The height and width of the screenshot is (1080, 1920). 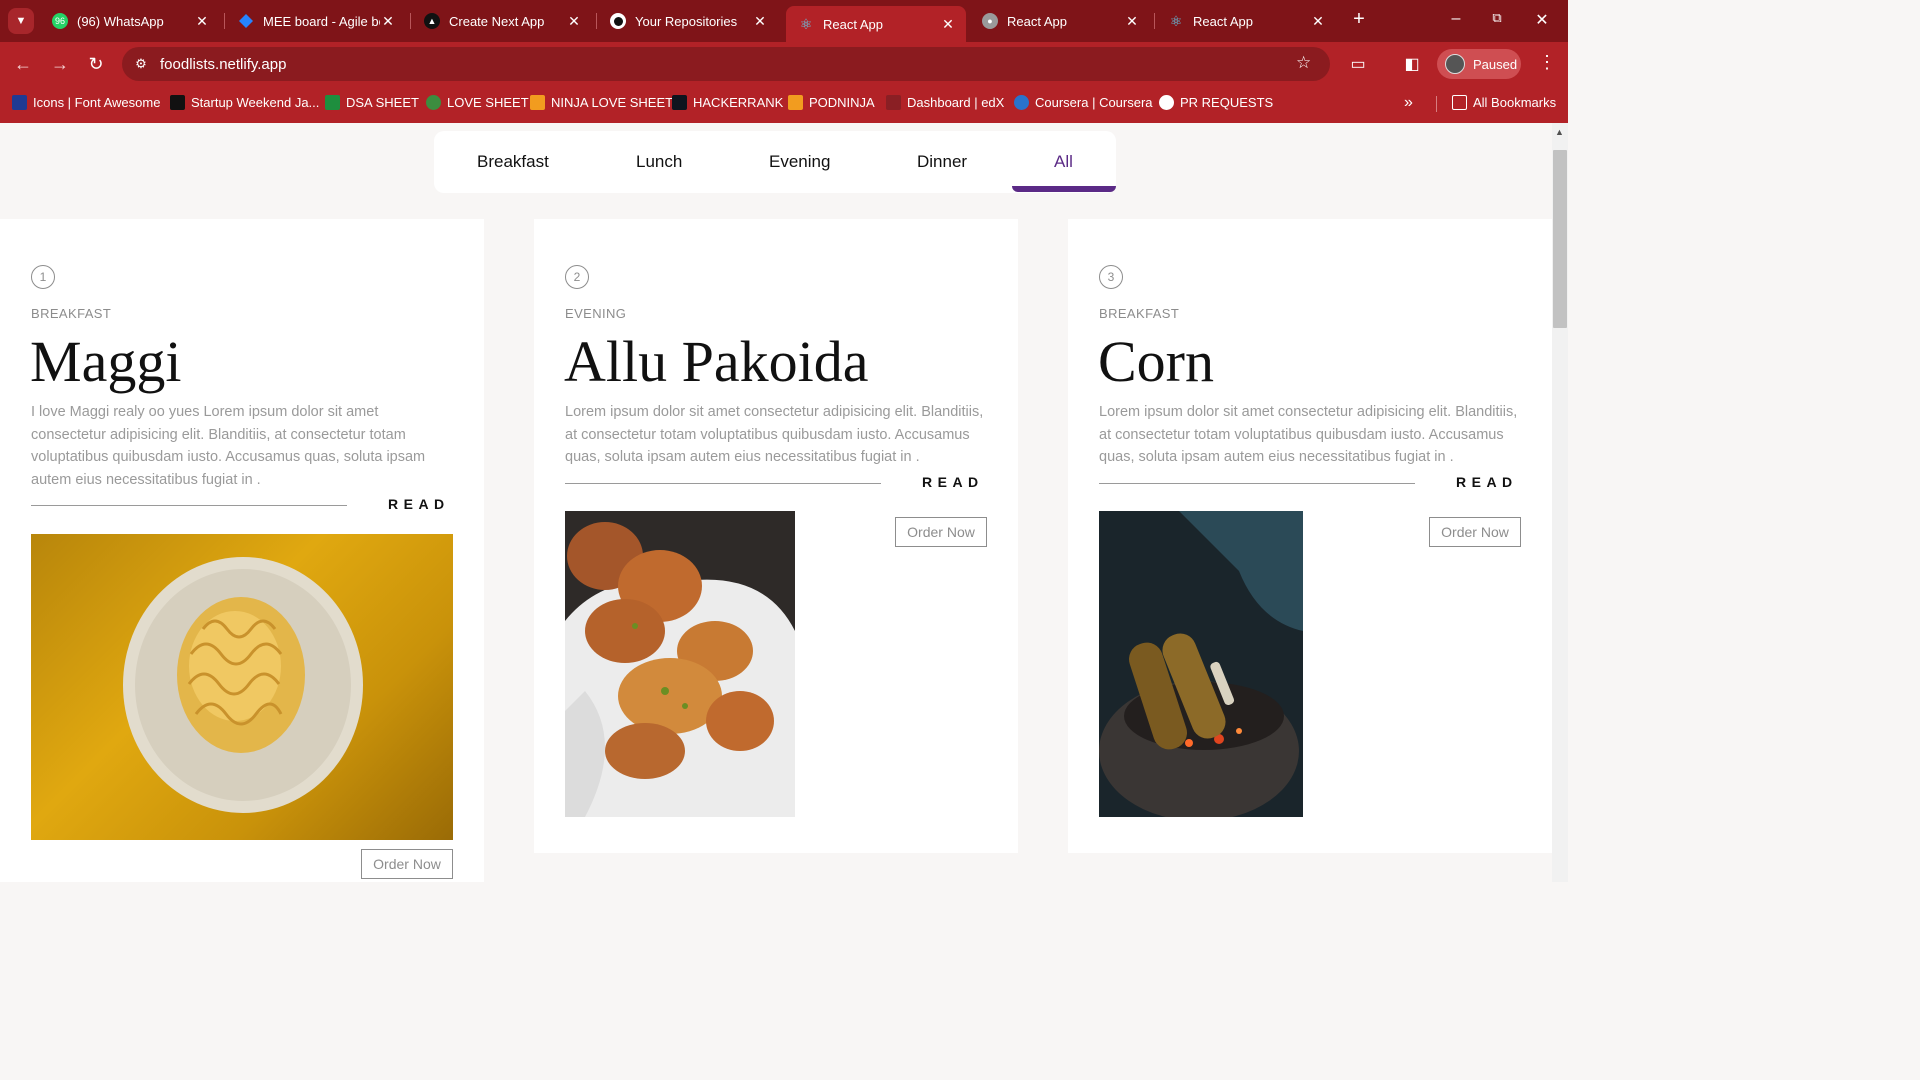 I want to click on startup-icon, so click(x=177, y=102).